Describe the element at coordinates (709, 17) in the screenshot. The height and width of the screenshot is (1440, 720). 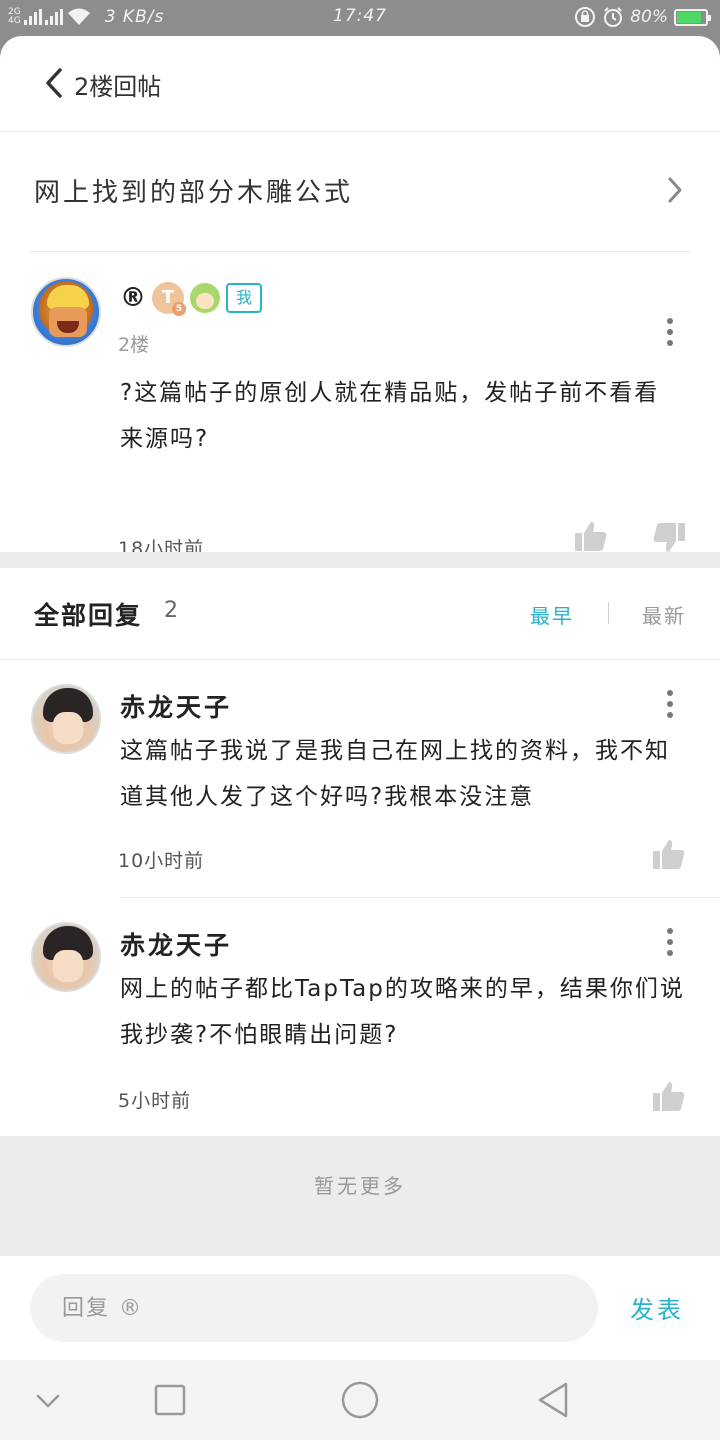
I see `battery-cap` at that location.